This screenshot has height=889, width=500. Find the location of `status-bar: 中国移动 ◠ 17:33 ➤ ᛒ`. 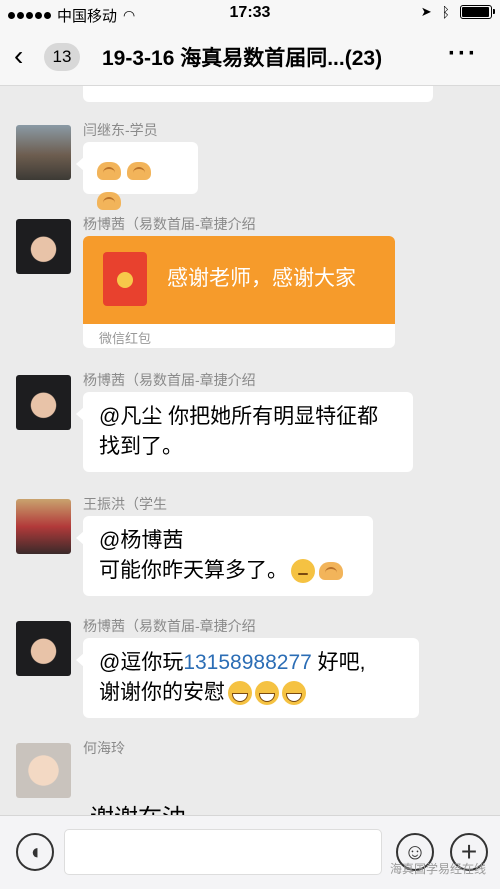

status-bar: 中国移动 ◠ 17:33 ➤ ᛒ is located at coordinates (250, 14).